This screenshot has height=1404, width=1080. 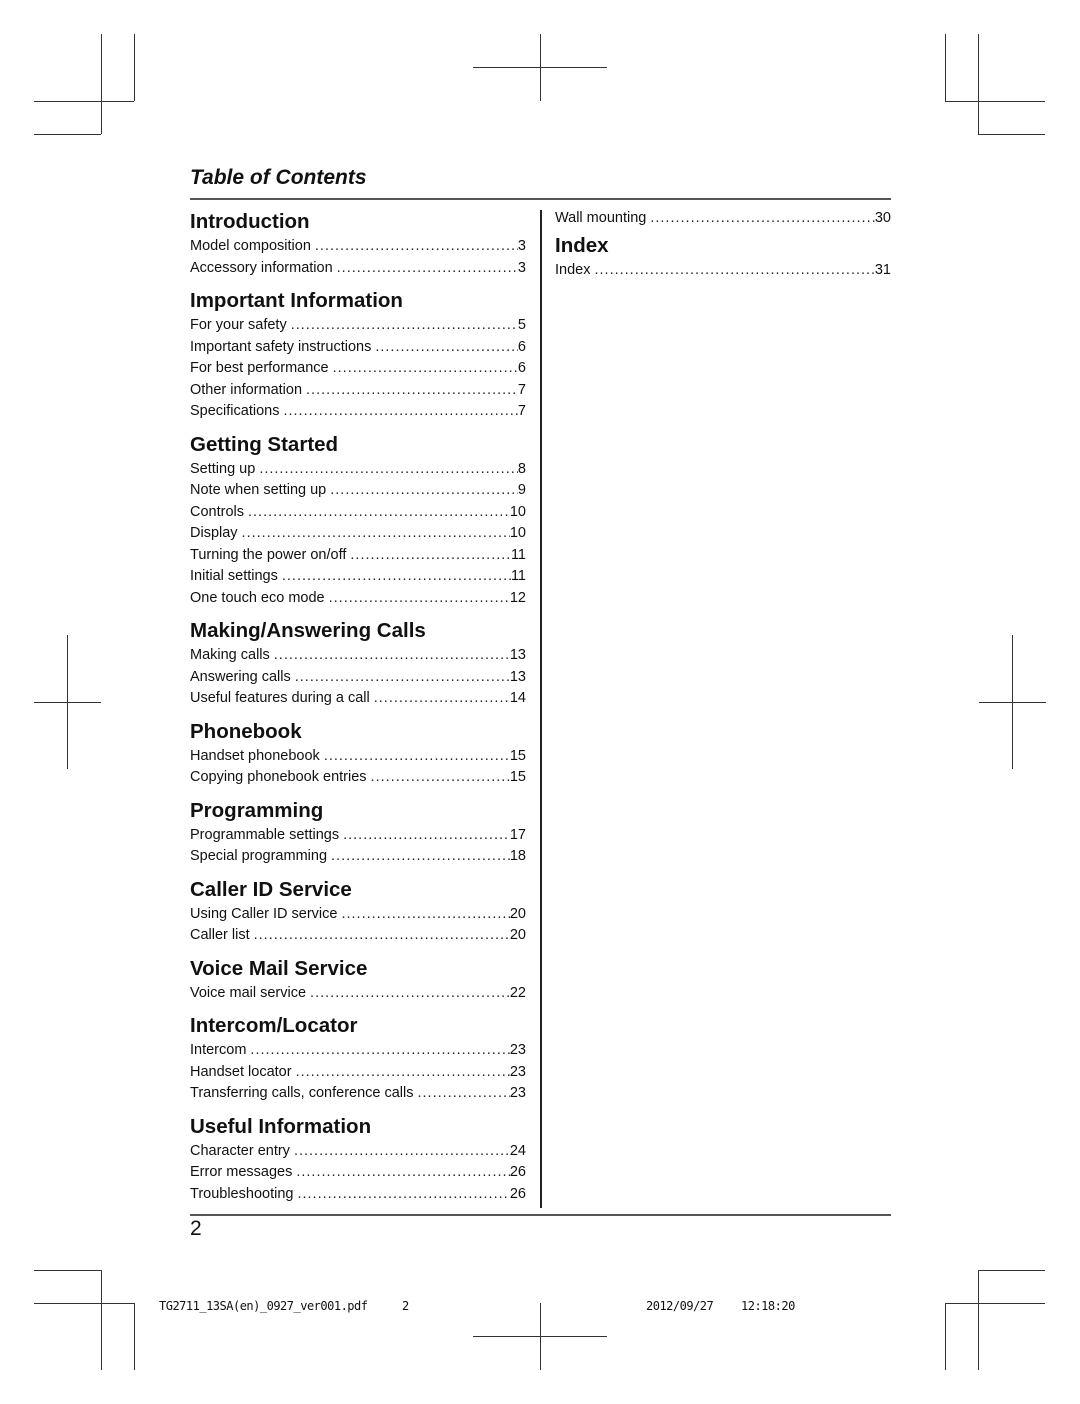 What do you see at coordinates (257, 597) in the screenshot?
I see `toc-entry-label: One touch eco mode` at bounding box center [257, 597].